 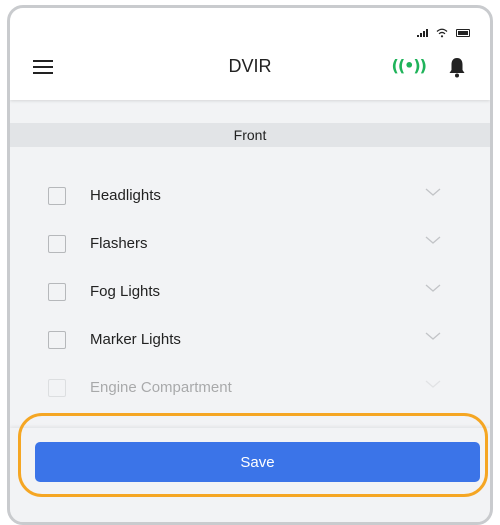 I want to click on wifi-icon, so click(x=442, y=33).